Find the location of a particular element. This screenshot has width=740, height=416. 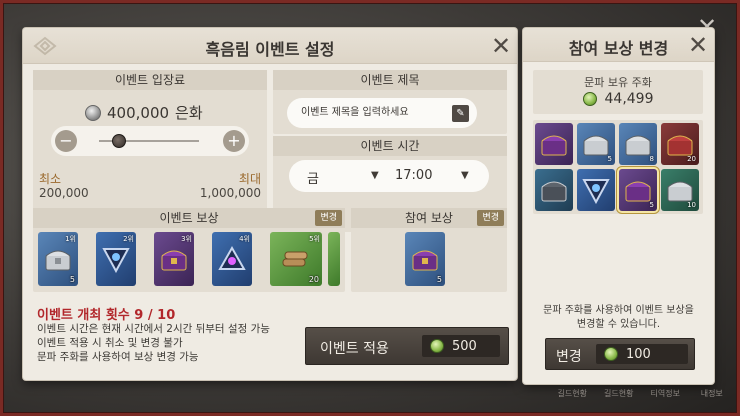

bottom-menu-bar: 길드현황 길드현황 티역정보 내정보 is located at coordinates (642, 399).